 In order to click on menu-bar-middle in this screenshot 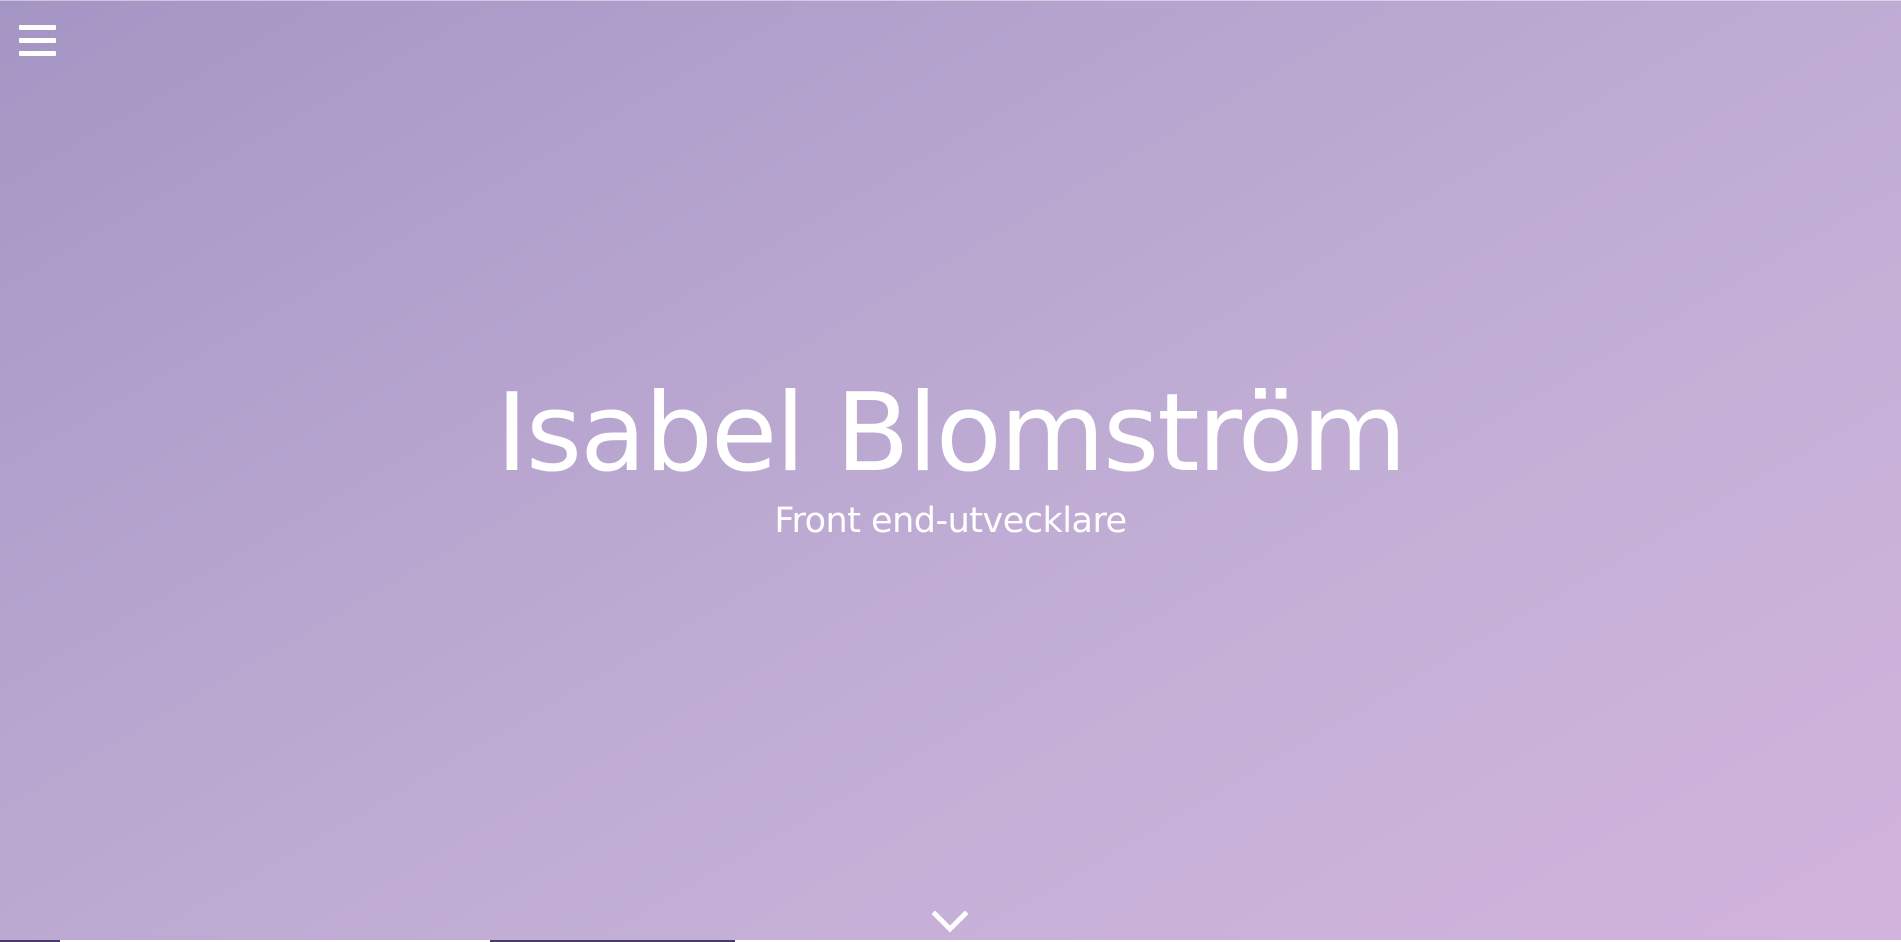, I will do `click(37, 40)`.